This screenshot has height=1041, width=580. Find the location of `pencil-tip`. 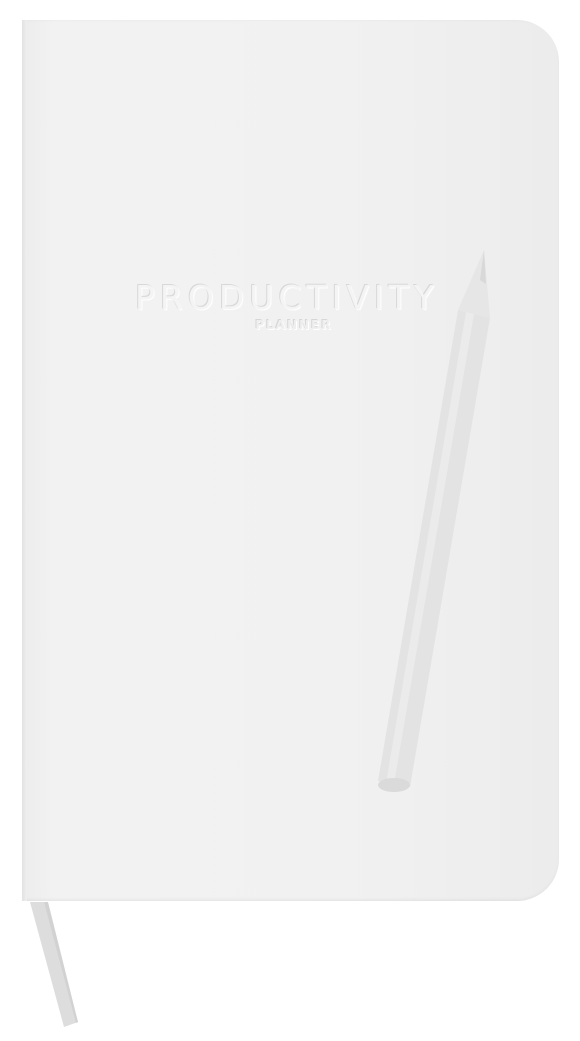

pencil-tip is located at coordinates (474, 284).